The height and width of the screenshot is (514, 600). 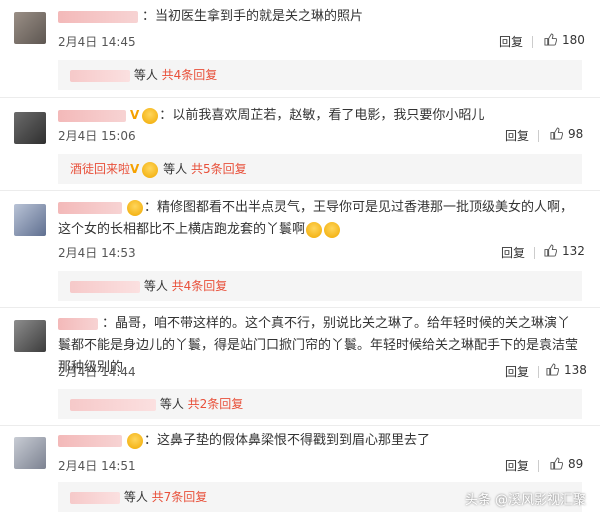 I want to click on comment-date: 2月4日 15:06, so click(x=97, y=136).